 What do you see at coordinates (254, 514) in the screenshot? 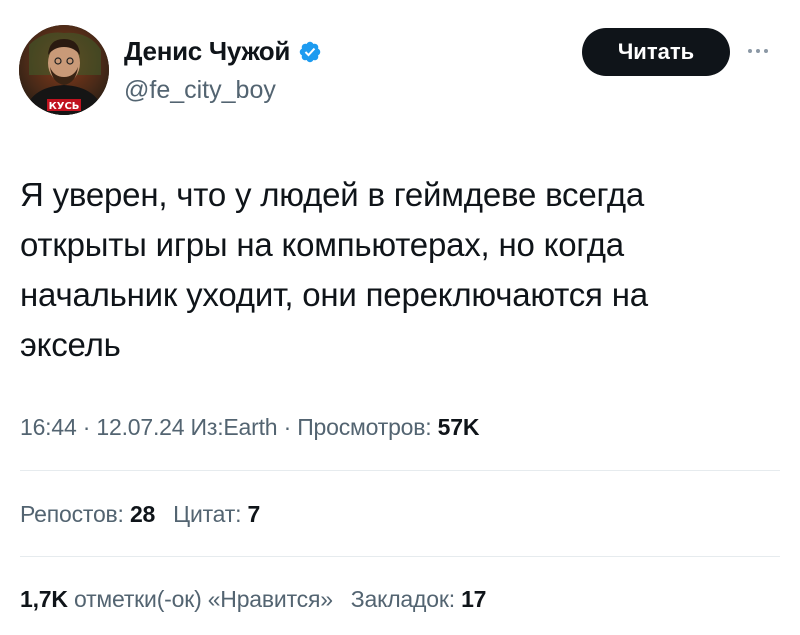
I see `quotes-count: 7` at bounding box center [254, 514].